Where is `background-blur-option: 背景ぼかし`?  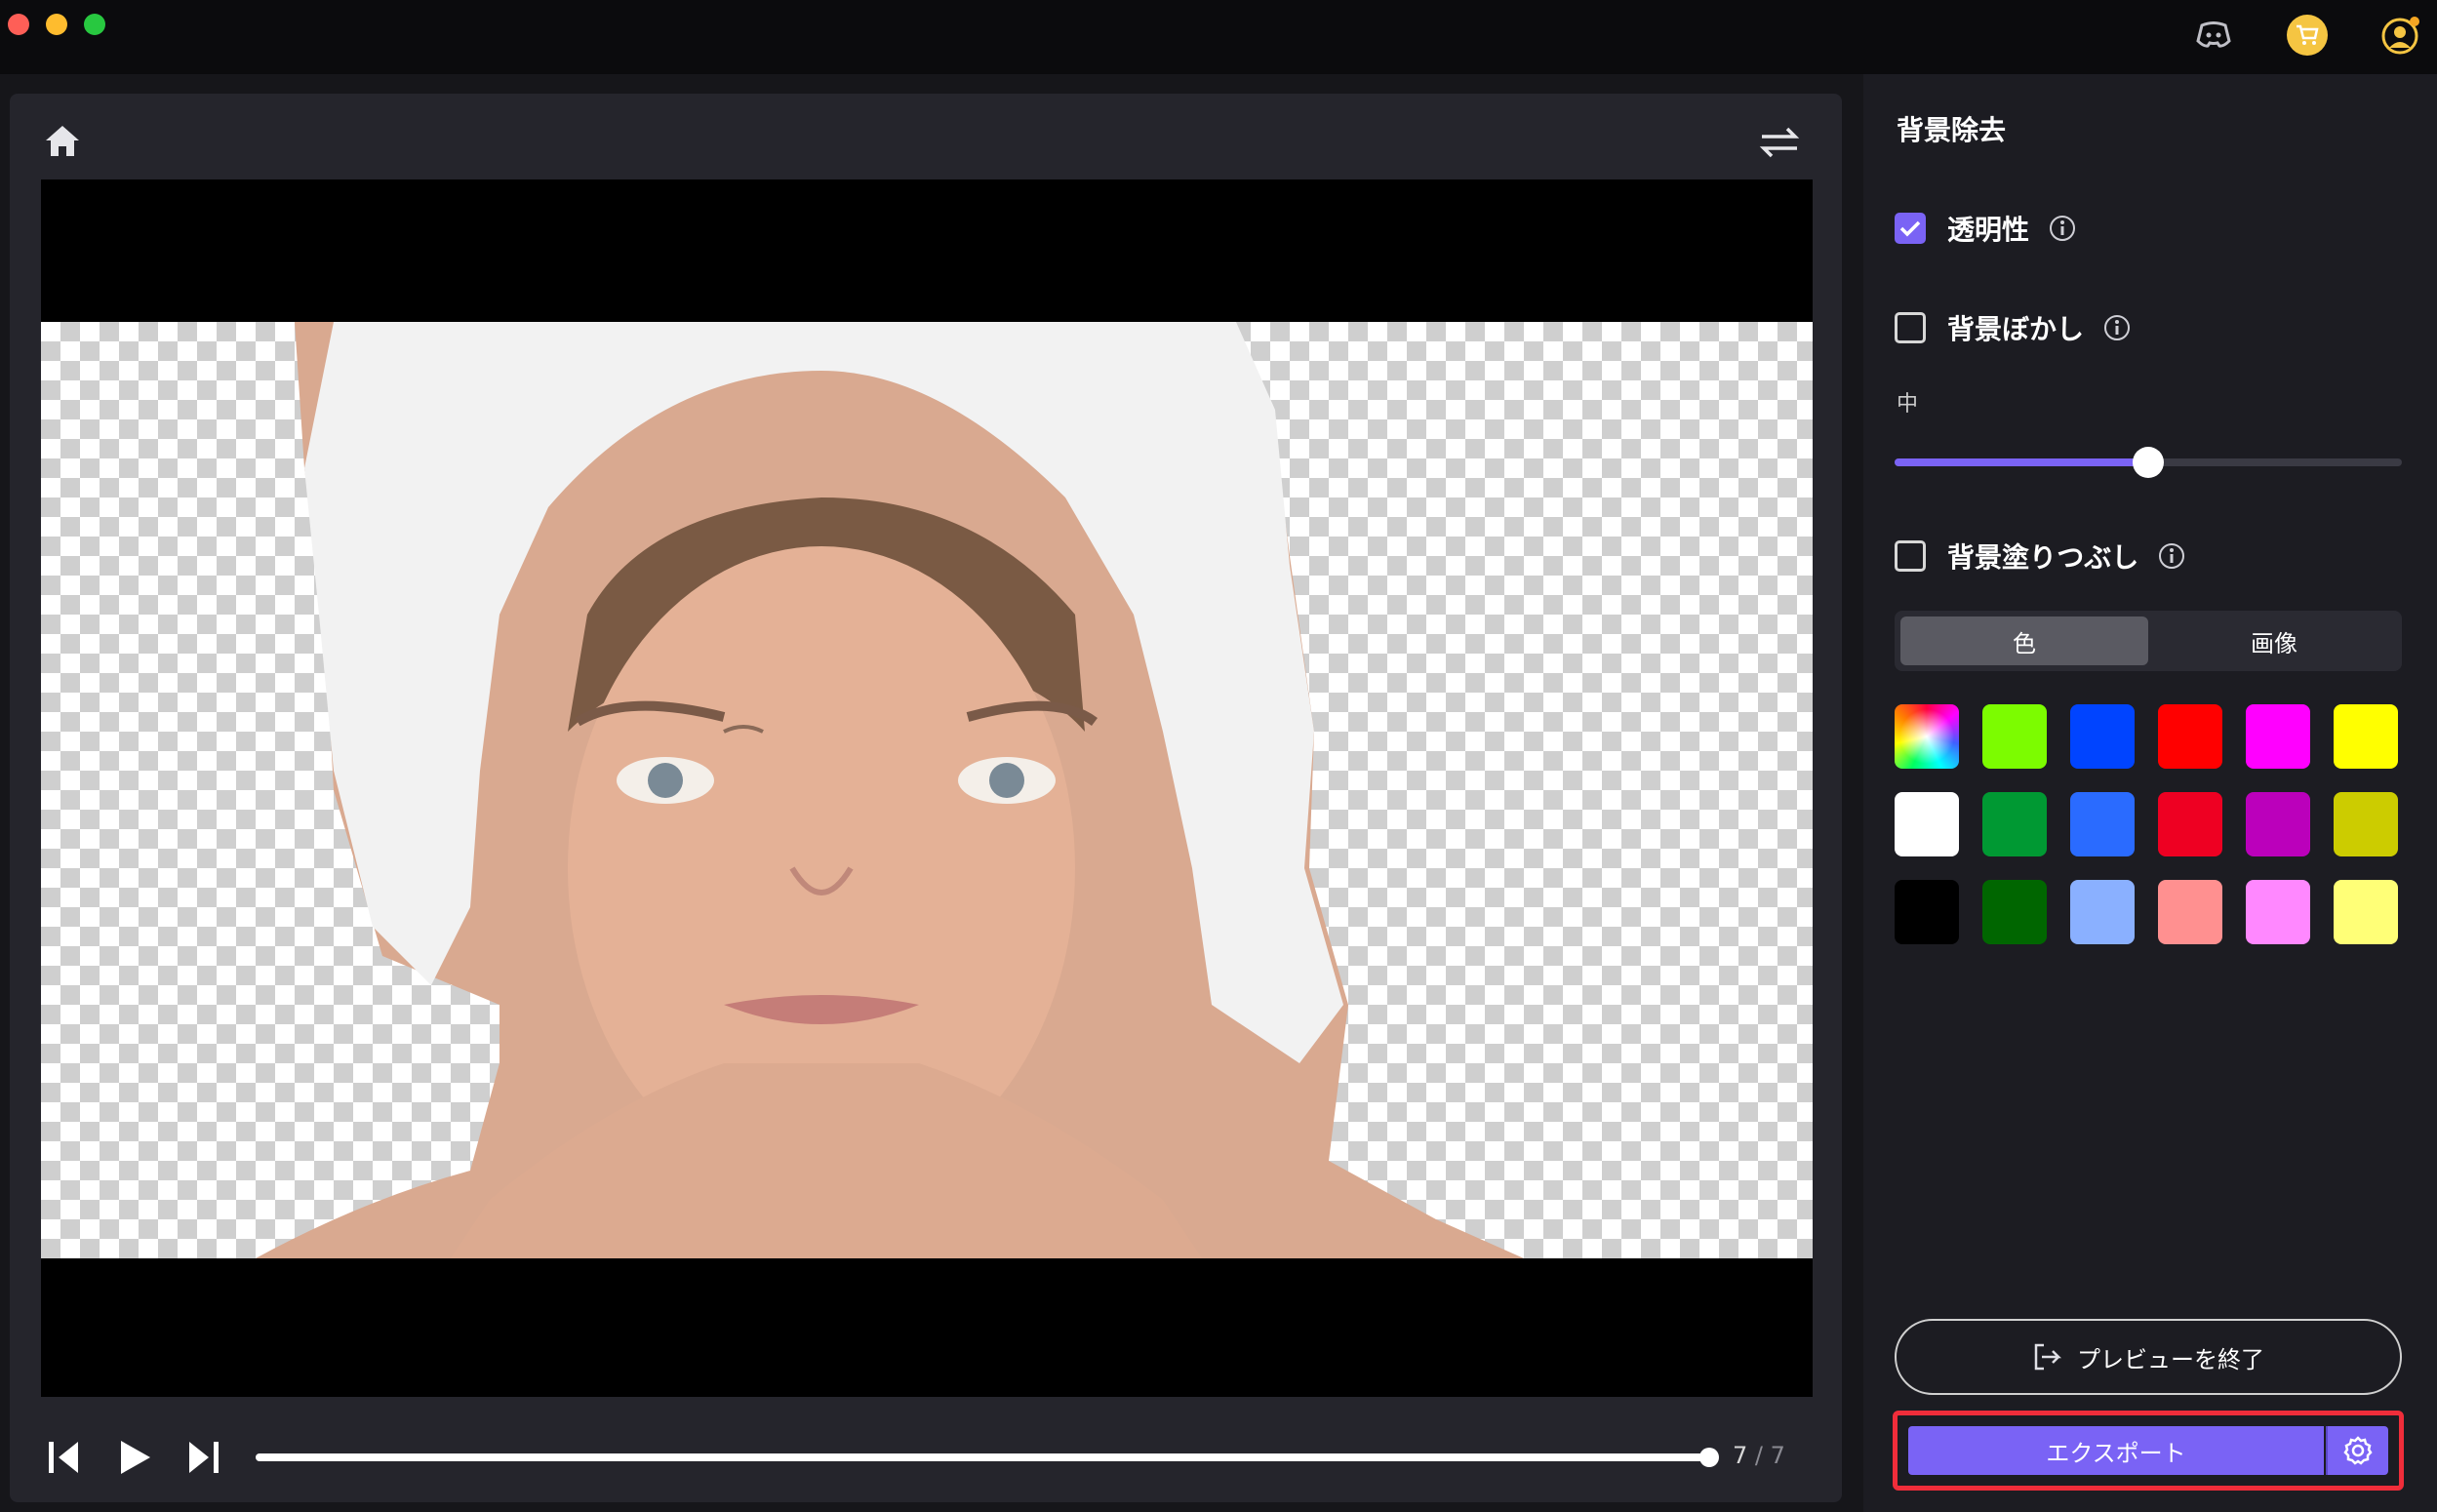
background-blur-option: 背景ぼかし is located at coordinates (2013, 327).